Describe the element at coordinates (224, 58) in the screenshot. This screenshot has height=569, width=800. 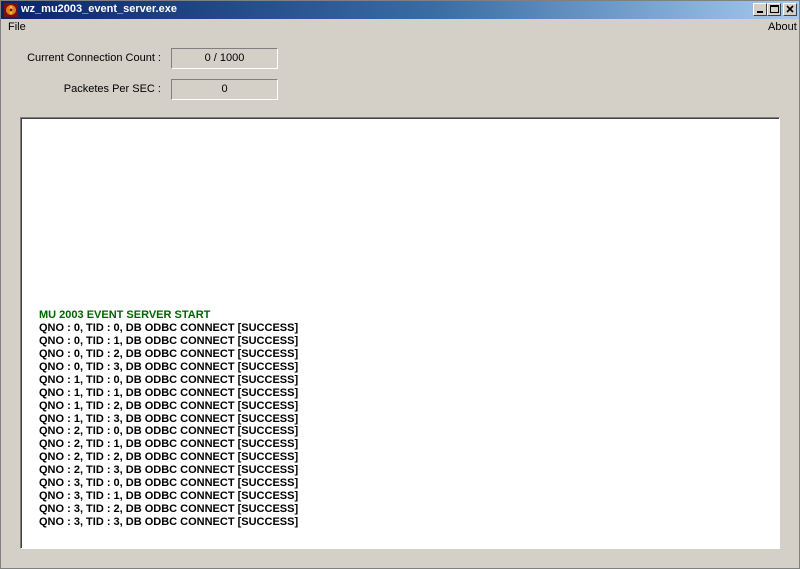
I see `connection-count-field: 0 / 1000` at that location.